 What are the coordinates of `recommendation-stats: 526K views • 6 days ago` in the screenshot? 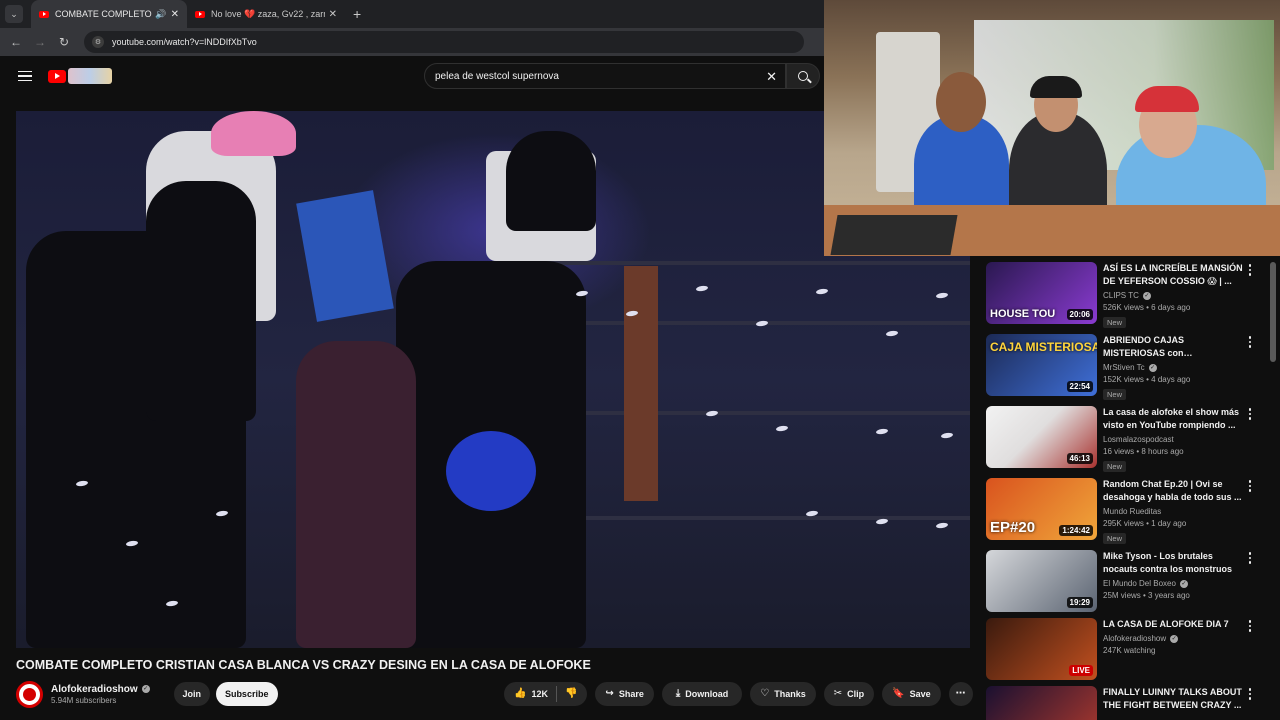 It's located at (1147, 307).